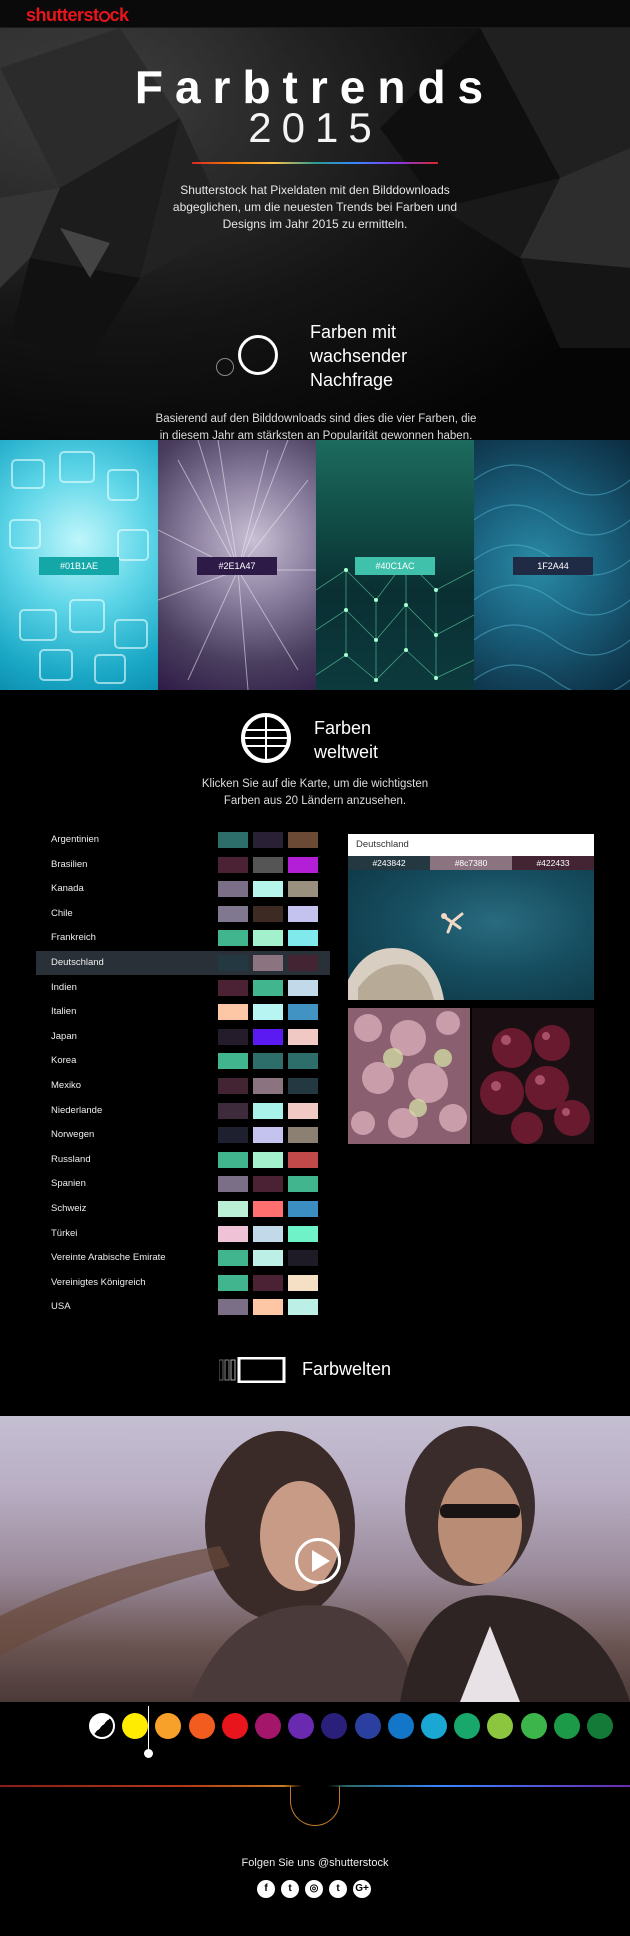 This screenshot has width=630, height=1936. What do you see at coordinates (183, 1061) in the screenshot?
I see `country-row: Korea` at bounding box center [183, 1061].